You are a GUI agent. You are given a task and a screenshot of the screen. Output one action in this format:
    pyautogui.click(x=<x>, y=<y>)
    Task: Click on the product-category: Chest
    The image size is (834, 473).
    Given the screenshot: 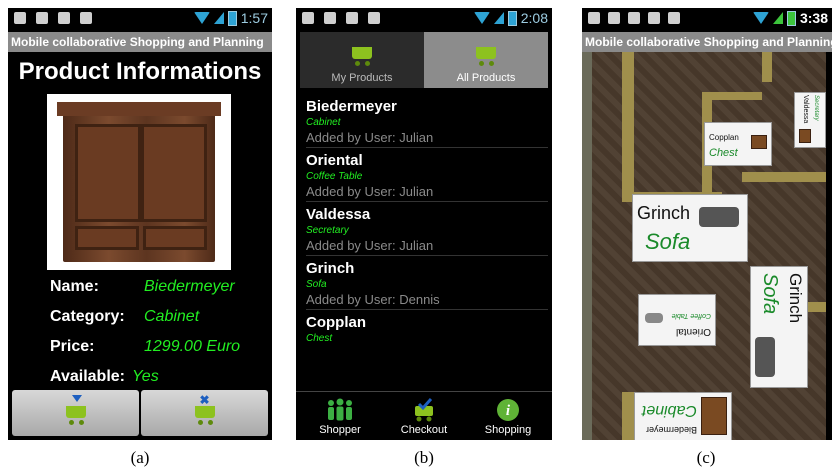 What is the action you would take?
    pyautogui.click(x=319, y=338)
    